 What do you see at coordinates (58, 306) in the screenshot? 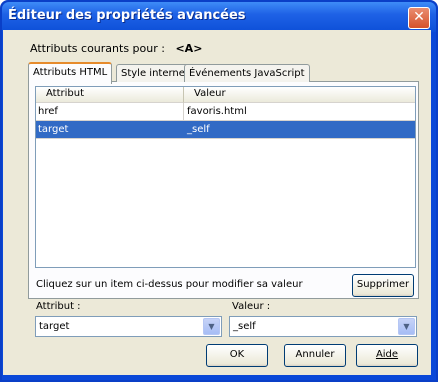
I see `attribute-label: Attribut :` at bounding box center [58, 306].